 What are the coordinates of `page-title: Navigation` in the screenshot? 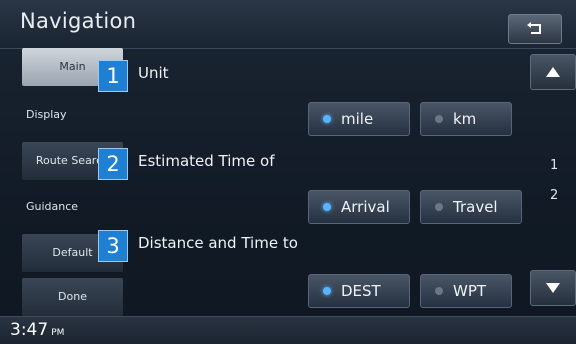 It's located at (78, 21).